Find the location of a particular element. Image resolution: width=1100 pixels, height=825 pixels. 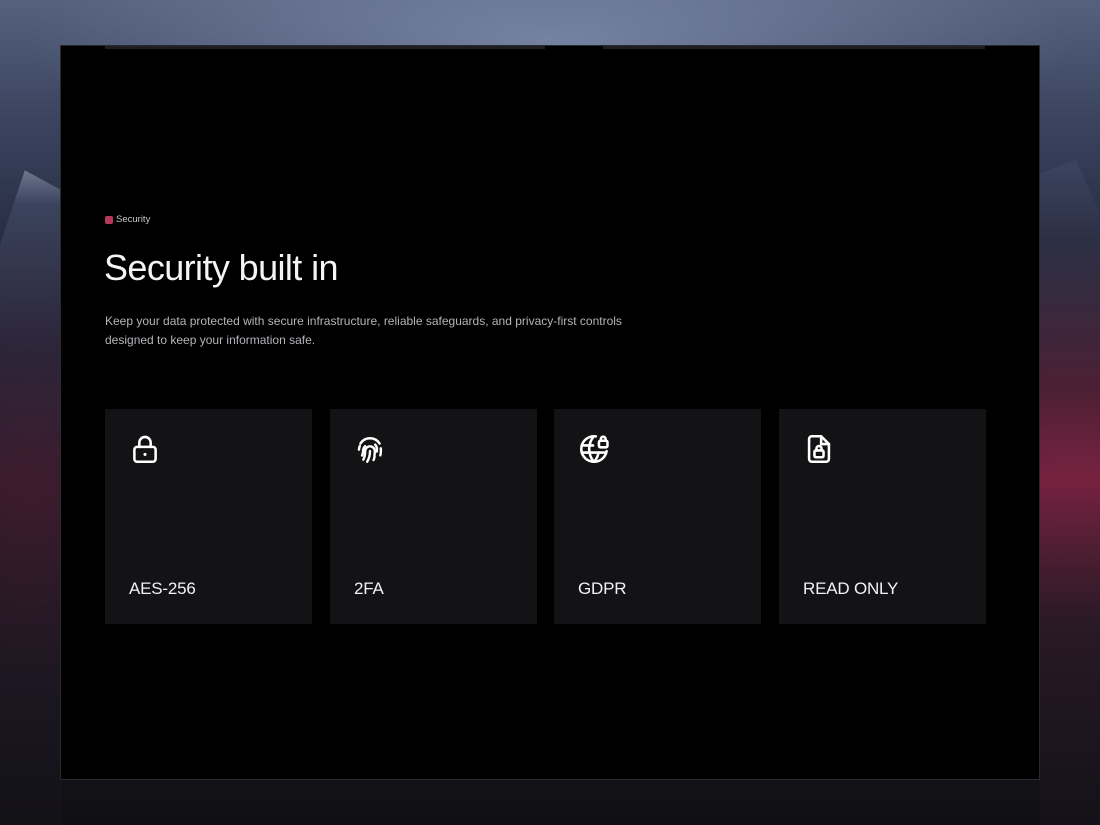

top-divider is located at coordinates (545, 47).